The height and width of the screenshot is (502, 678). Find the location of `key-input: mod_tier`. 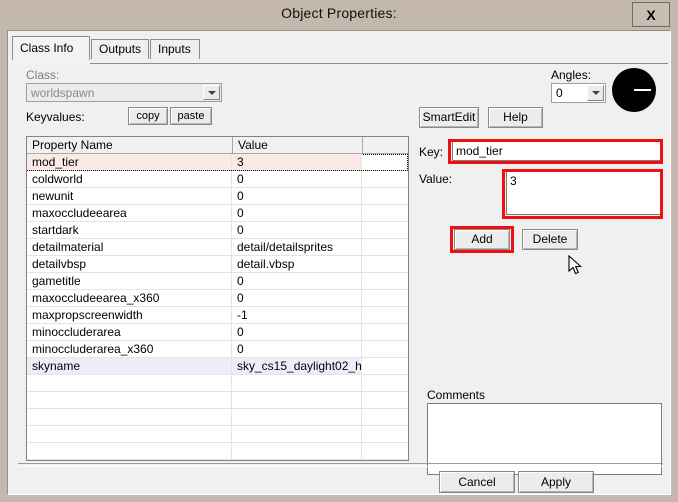

key-input: mod_tier is located at coordinates (557, 151).